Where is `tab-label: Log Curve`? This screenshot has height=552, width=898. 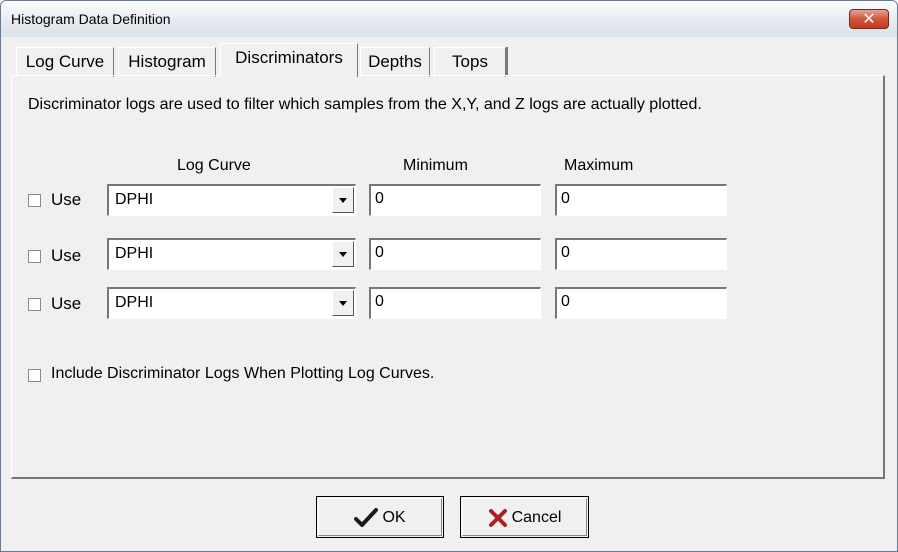
tab-label: Log Curve is located at coordinates (65, 61).